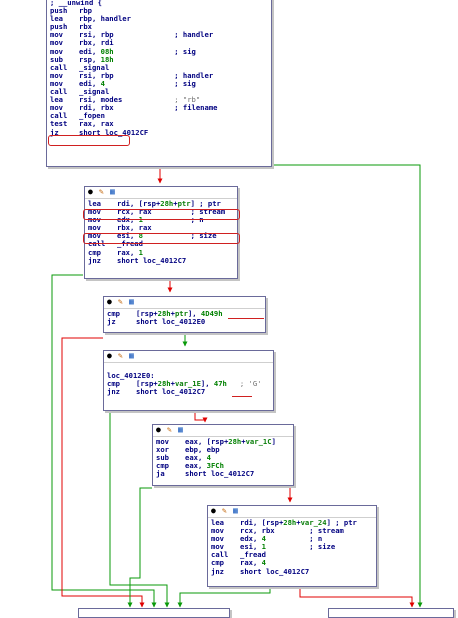 Image resolution: width=458 pixels, height=618 pixels. Describe the element at coordinates (161, 214) in the screenshot. I see `mov-rcx-highlight` at that location.